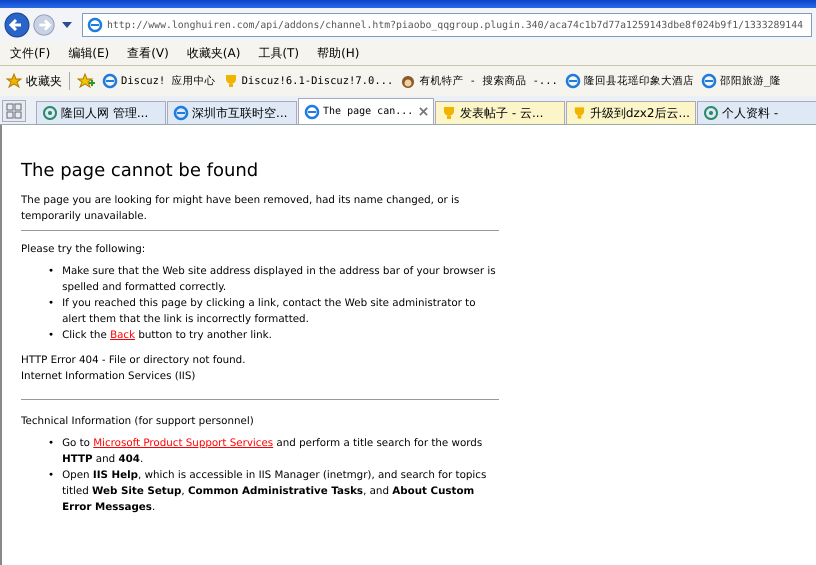 The image size is (816, 565). What do you see at coordinates (275, 491) in the screenshot?
I see `suggestion-text: Open IIS Help, which is accessible in IIS Manager (inetmgr), and search for topics titled Web Site Setup, Common Administrative Tasks, and About Custom Error Messages.` at bounding box center [275, 491].